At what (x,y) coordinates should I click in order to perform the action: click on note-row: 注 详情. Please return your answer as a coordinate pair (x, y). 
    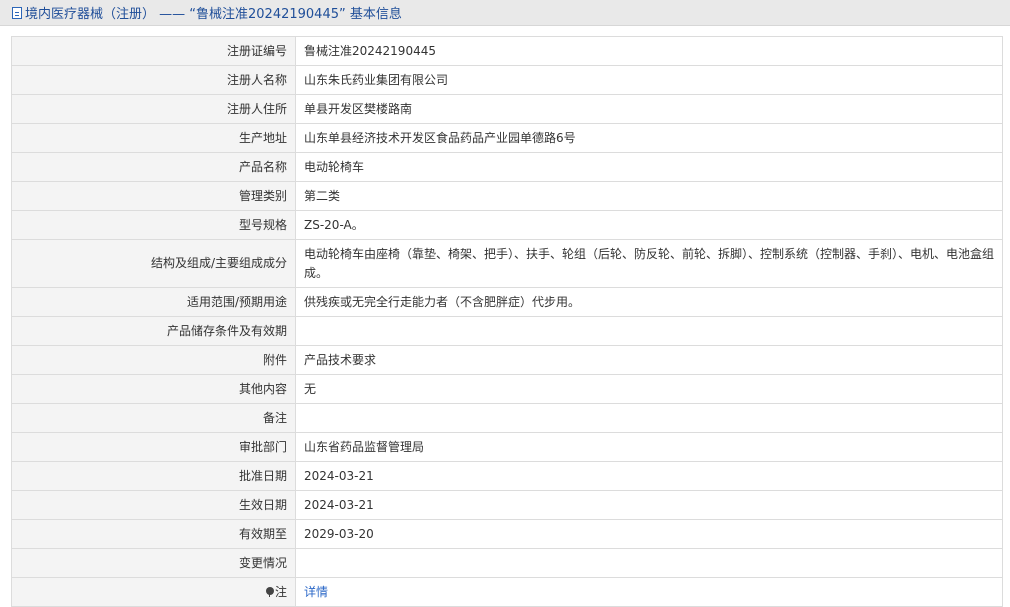
    Looking at the image, I should click on (507, 592).